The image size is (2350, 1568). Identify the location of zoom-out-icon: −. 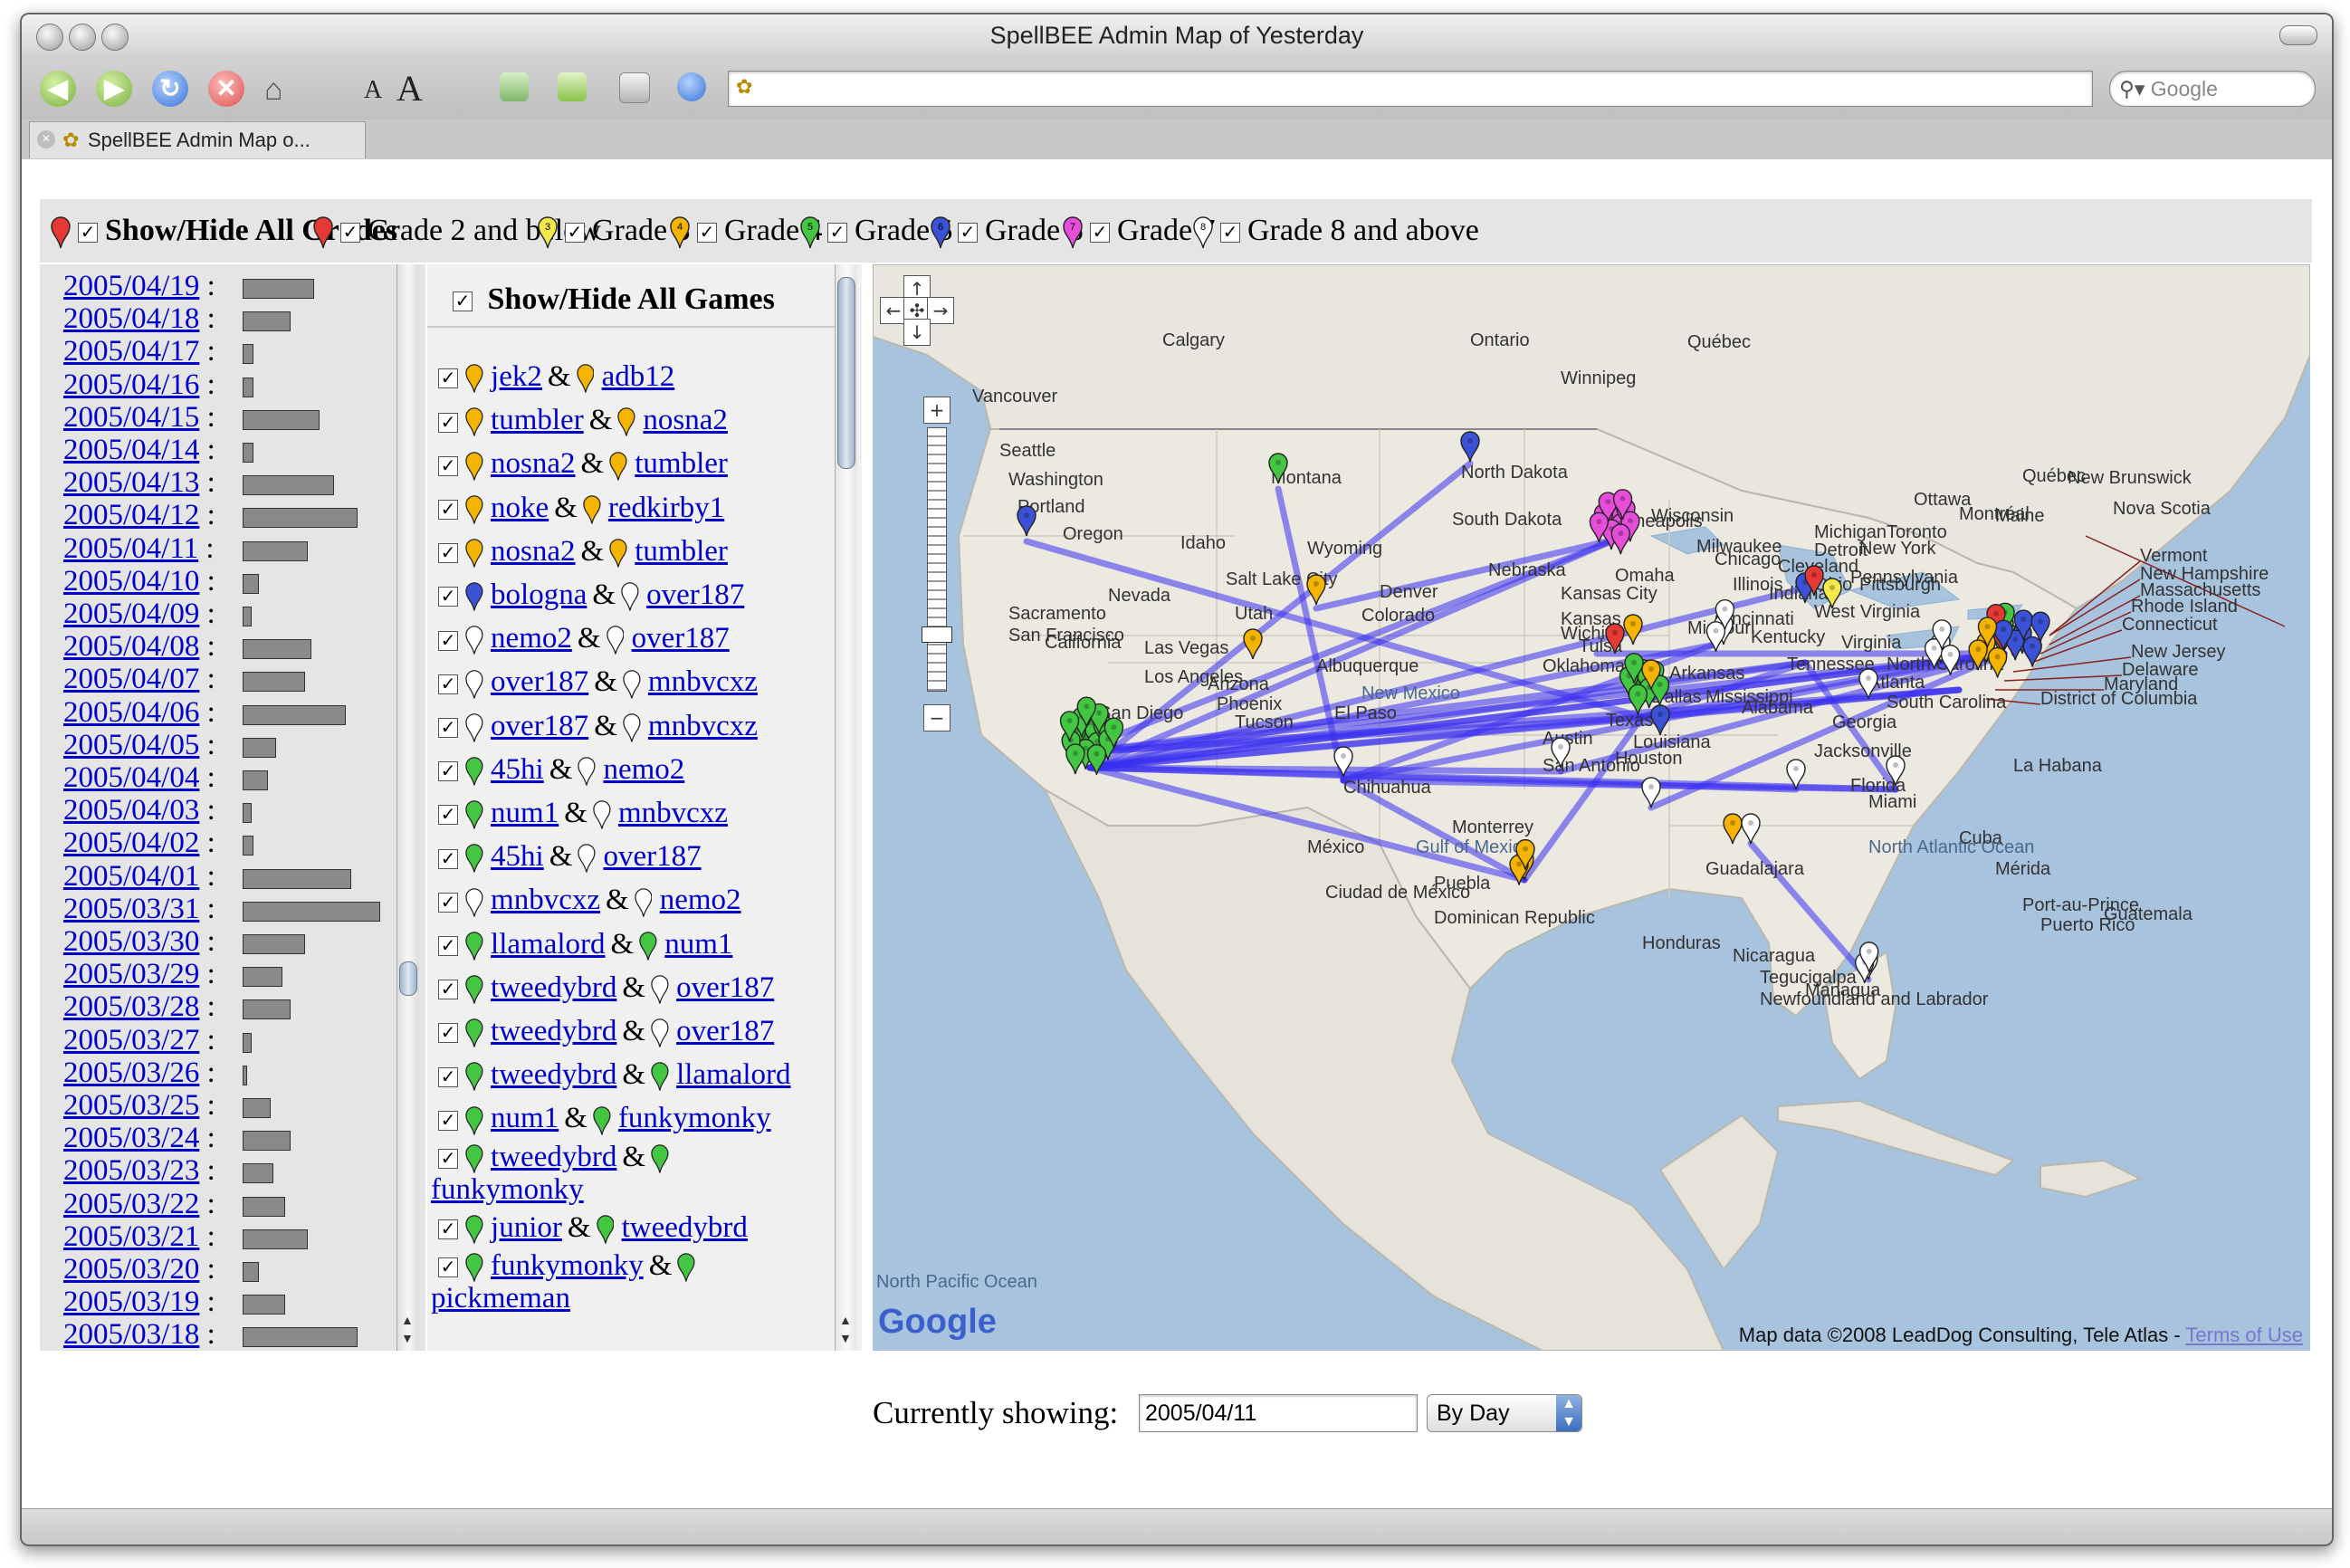
(937, 717).